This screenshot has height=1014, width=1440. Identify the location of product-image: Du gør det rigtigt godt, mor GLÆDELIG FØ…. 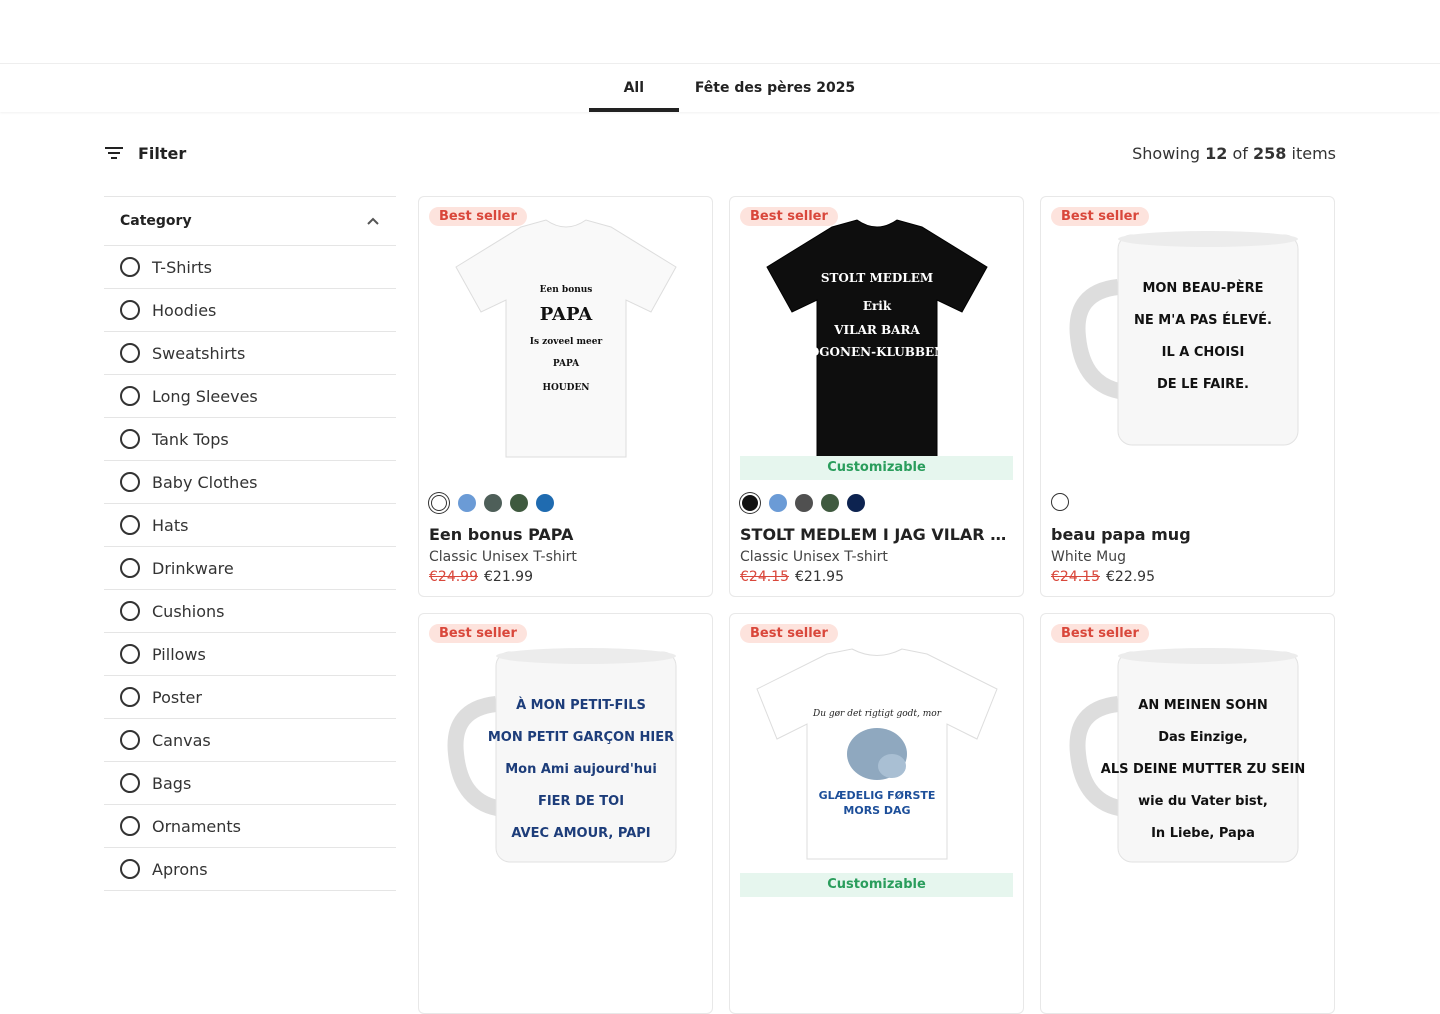
(876, 753).